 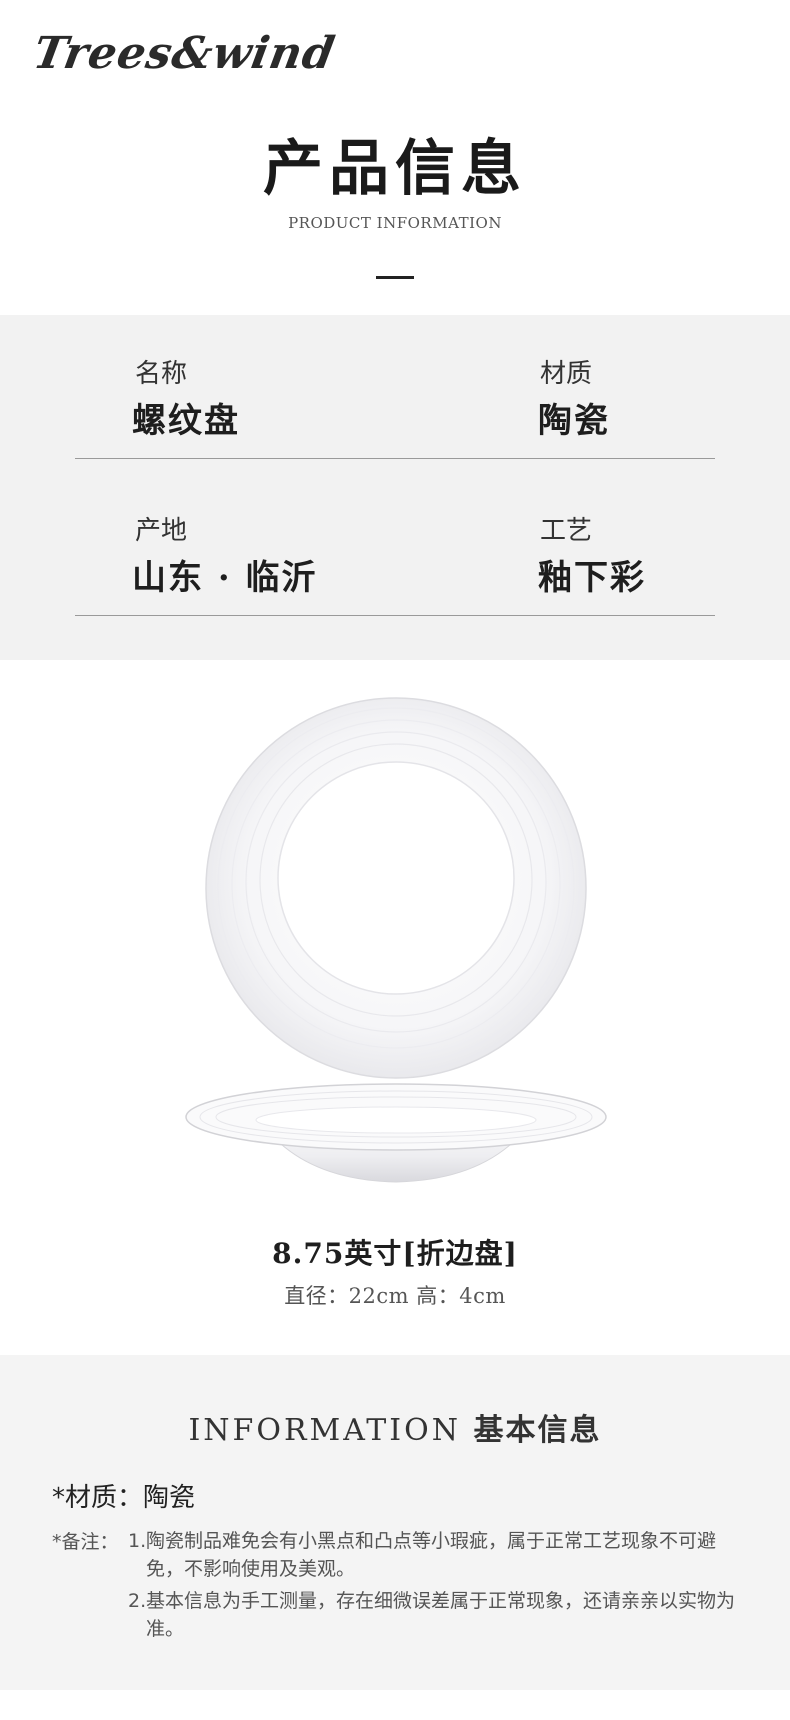 What do you see at coordinates (161, 374) in the screenshot?
I see `info-label-name: 名称` at bounding box center [161, 374].